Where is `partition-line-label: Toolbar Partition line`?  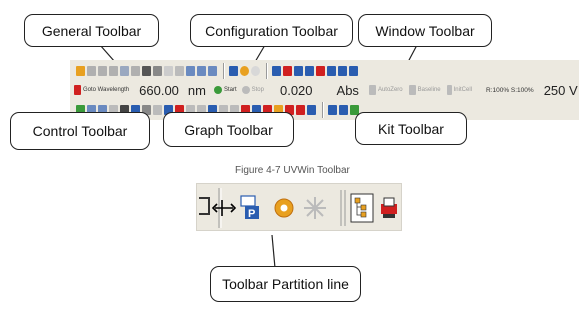 partition-line-label: Toolbar Partition line is located at coordinates (285, 284).